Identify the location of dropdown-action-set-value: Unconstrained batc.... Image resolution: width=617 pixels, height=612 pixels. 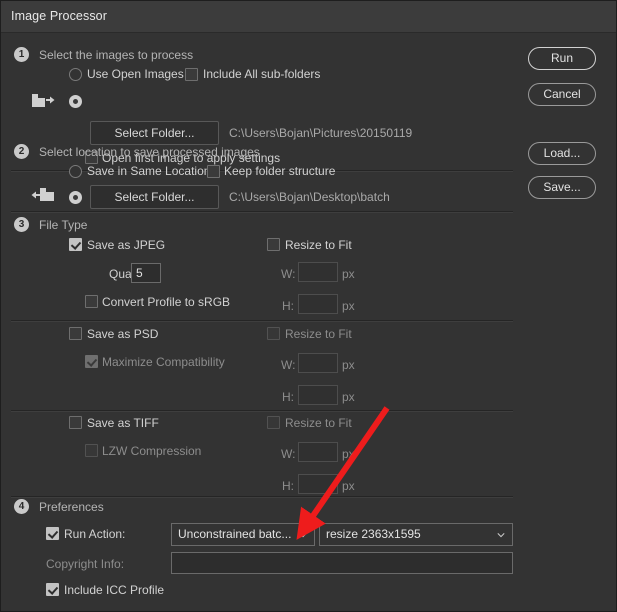
(235, 534).